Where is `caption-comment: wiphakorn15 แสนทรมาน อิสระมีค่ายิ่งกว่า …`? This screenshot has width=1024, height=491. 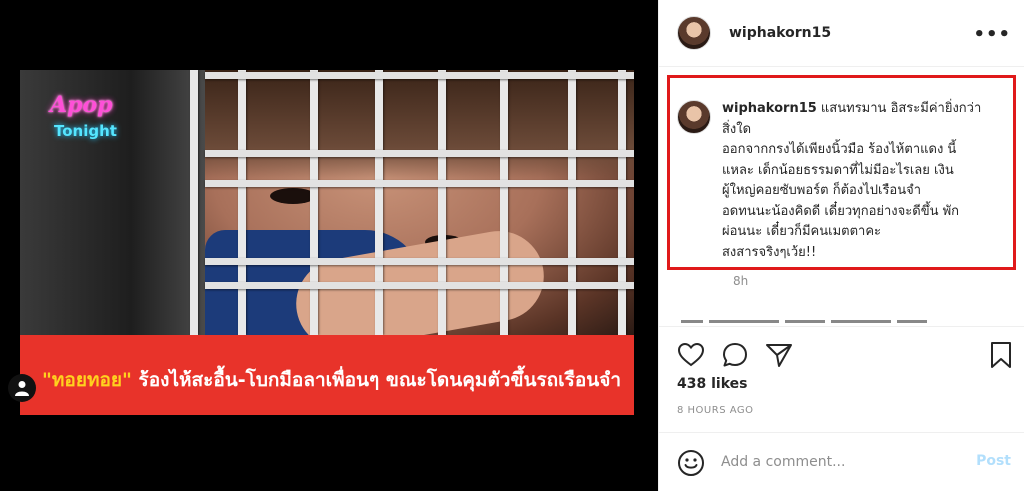 caption-comment: wiphakorn15 แสนทรมาน อิสระมีค่ายิ่งกว่า … is located at coordinates (867, 181).